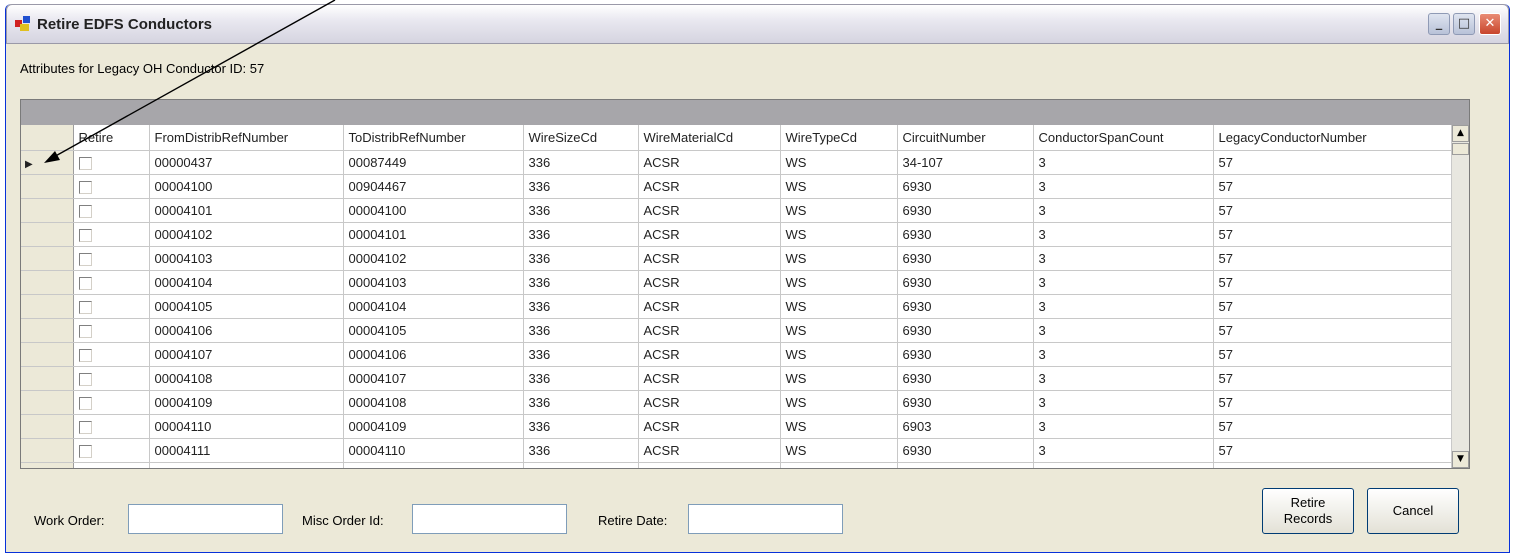  Describe the element at coordinates (433, 450) in the screenshot. I see `to-distrib-cell: 00004110` at that location.